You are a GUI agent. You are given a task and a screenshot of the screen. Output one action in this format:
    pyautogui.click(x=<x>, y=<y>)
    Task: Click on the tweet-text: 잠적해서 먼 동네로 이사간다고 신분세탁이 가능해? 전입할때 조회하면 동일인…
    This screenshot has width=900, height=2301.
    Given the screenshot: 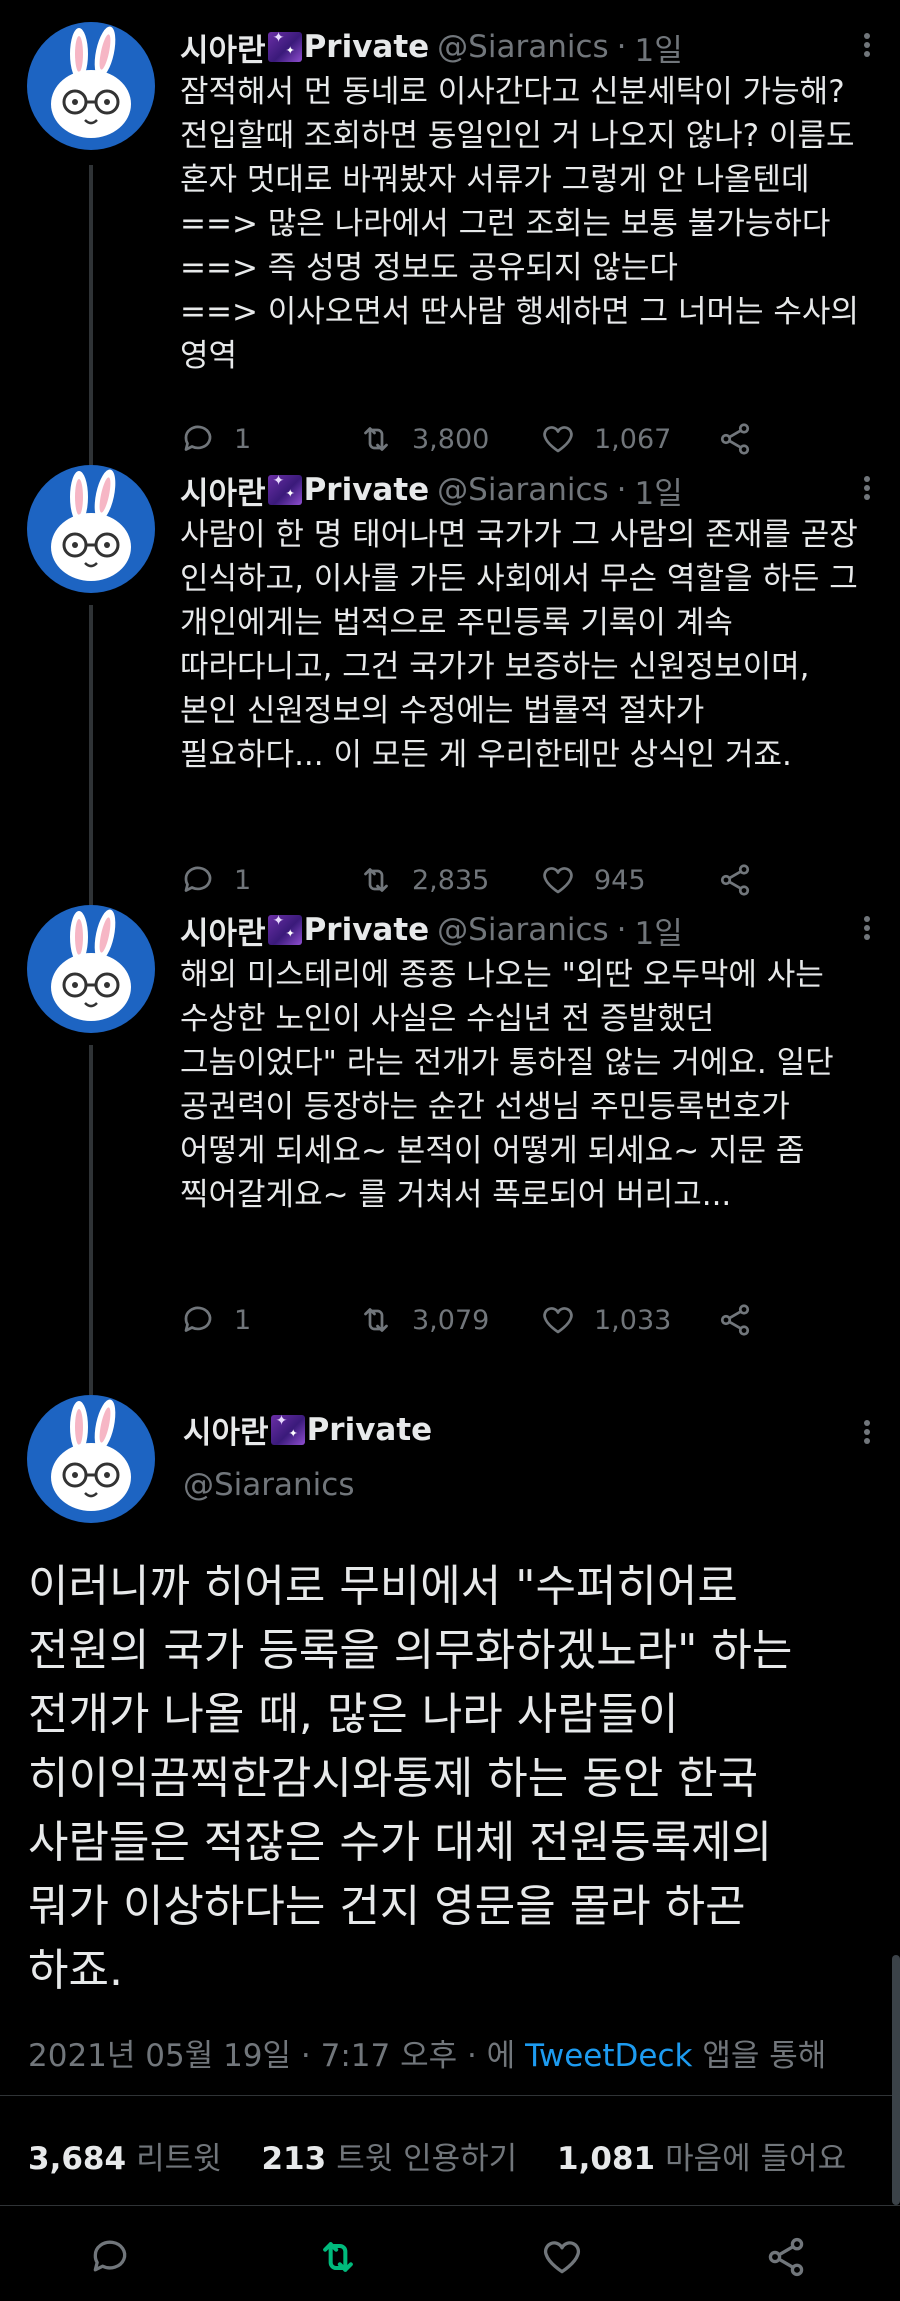 What is the action you would take?
    pyautogui.click(x=519, y=224)
    